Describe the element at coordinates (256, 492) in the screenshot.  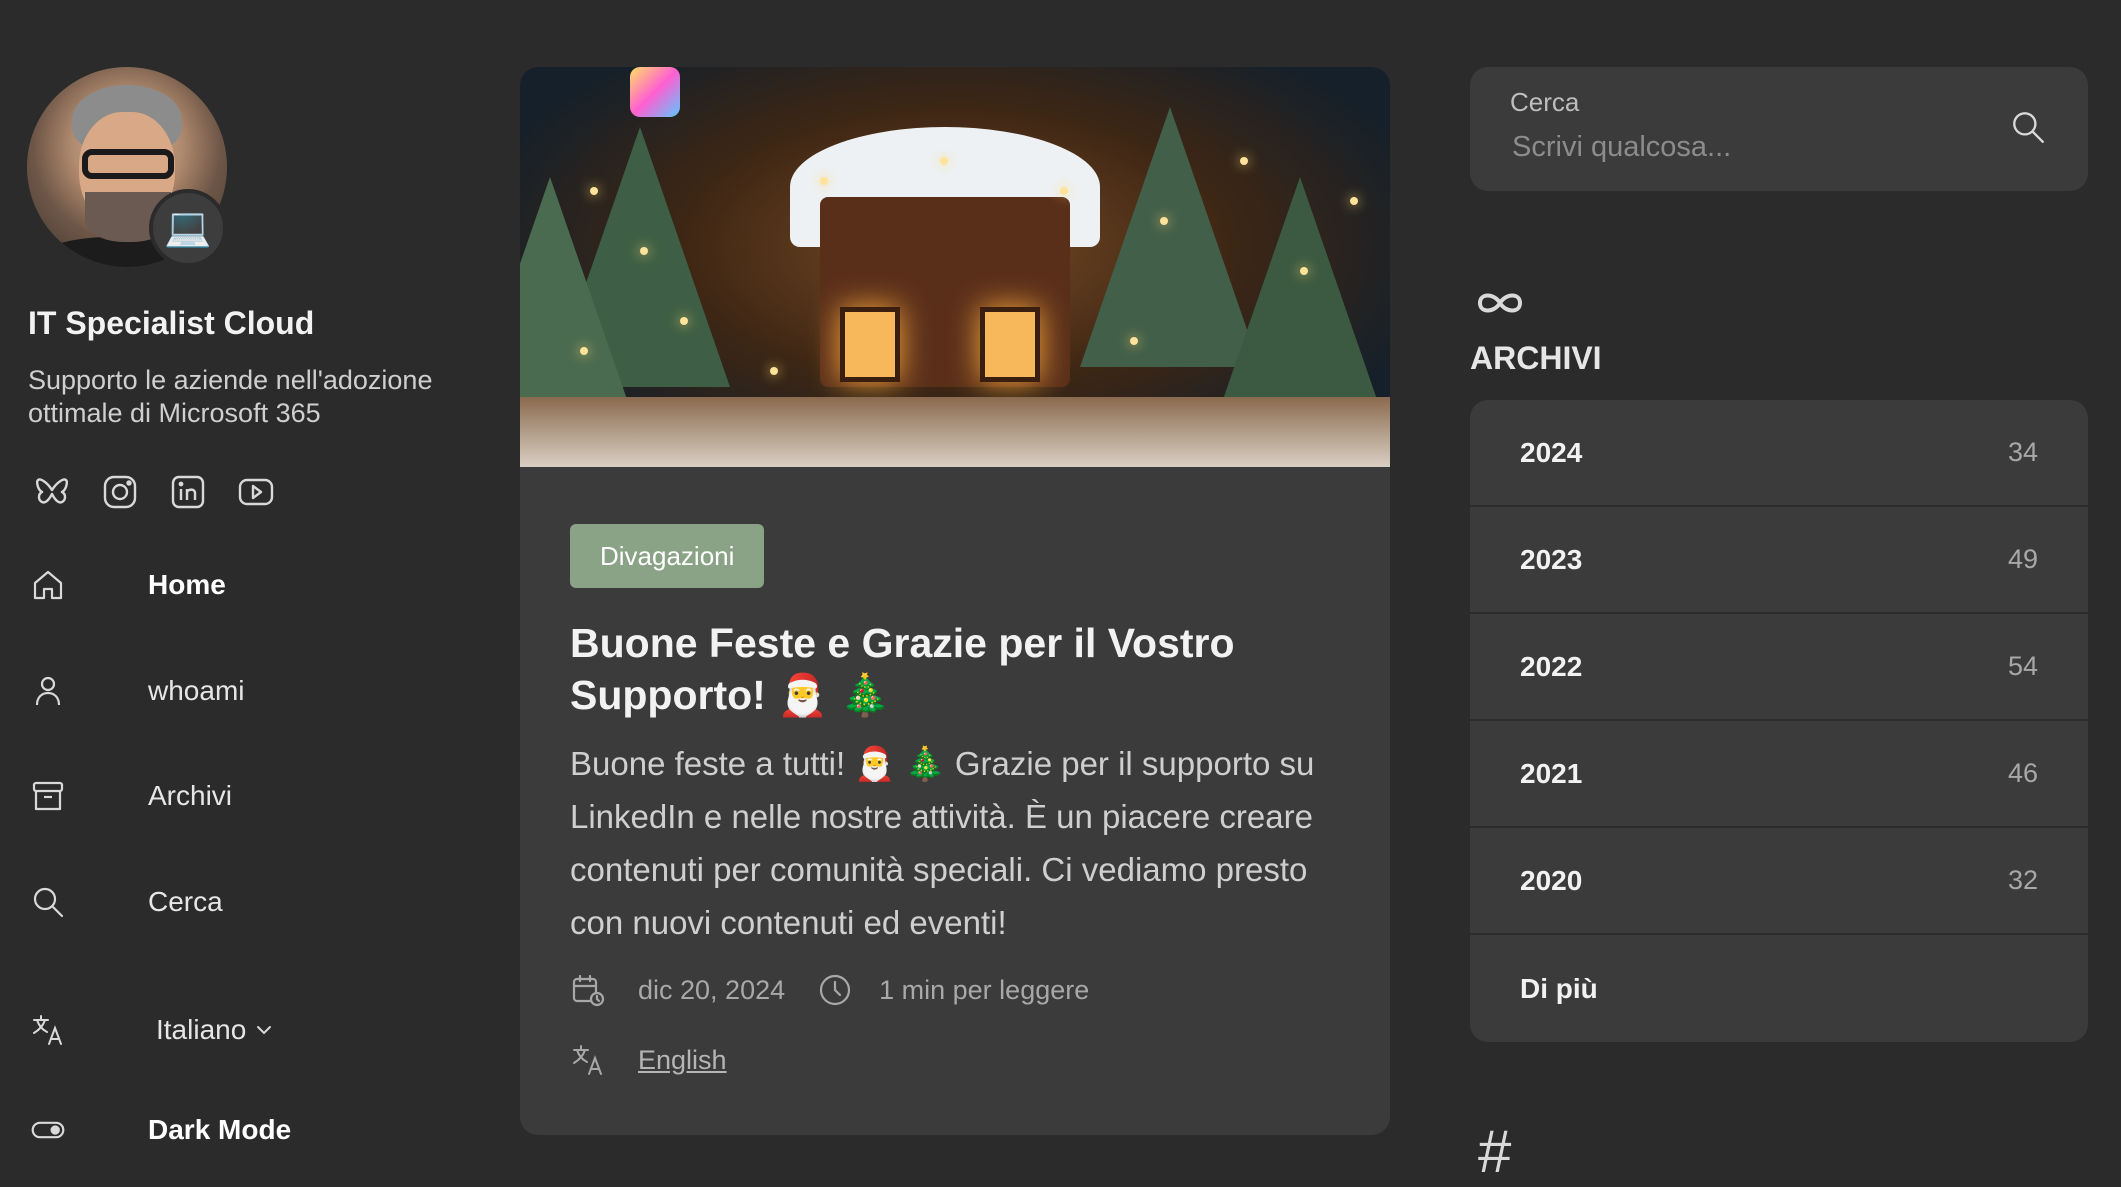
I see `youtube-icon` at that location.